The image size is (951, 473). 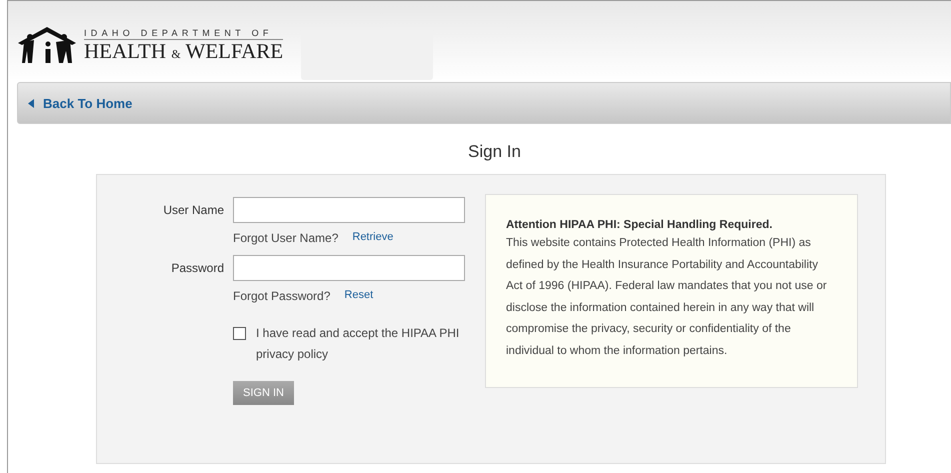 What do you see at coordinates (197, 268) in the screenshot?
I see `field-label: Password` at bounding box center [197, 268].